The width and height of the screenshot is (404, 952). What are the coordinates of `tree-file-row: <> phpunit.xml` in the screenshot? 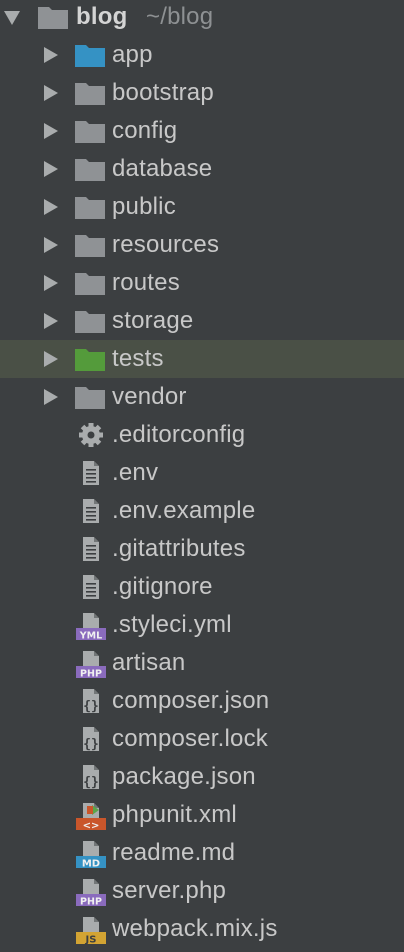 It's located at (202, 815).